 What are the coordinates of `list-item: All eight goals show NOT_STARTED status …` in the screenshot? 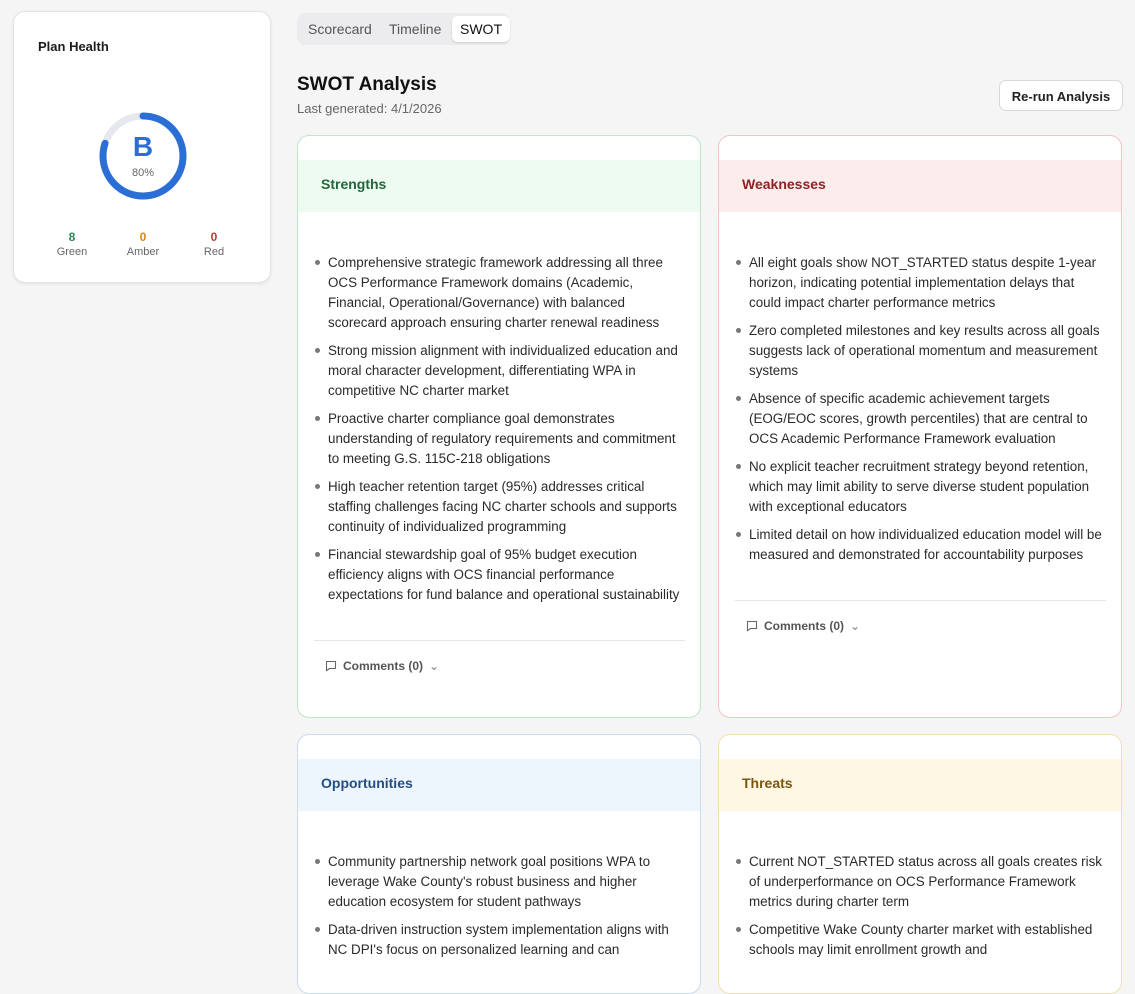 It's located at (921, 283).